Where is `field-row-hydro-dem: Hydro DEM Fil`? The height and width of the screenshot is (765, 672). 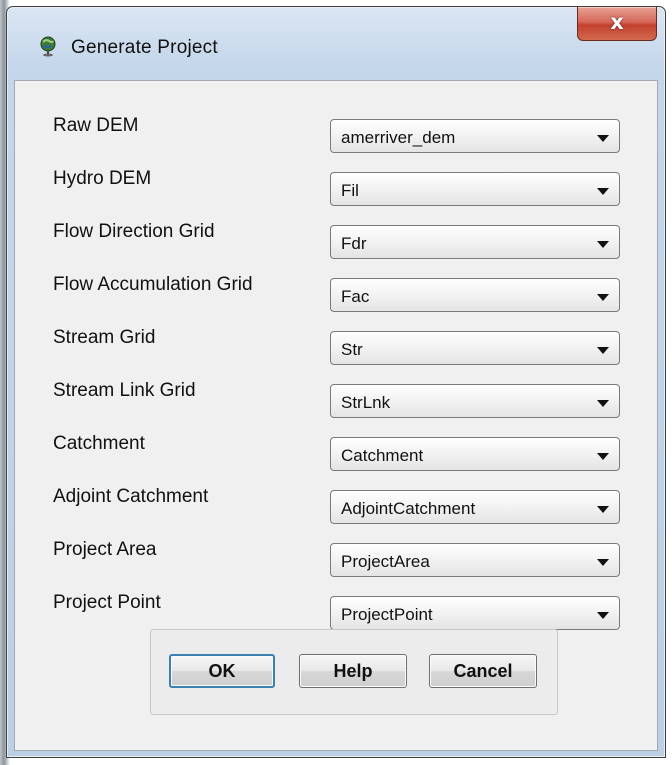
field-row-hydro-dem: Hydro DEM Fil is located at coordinates (337, 188).